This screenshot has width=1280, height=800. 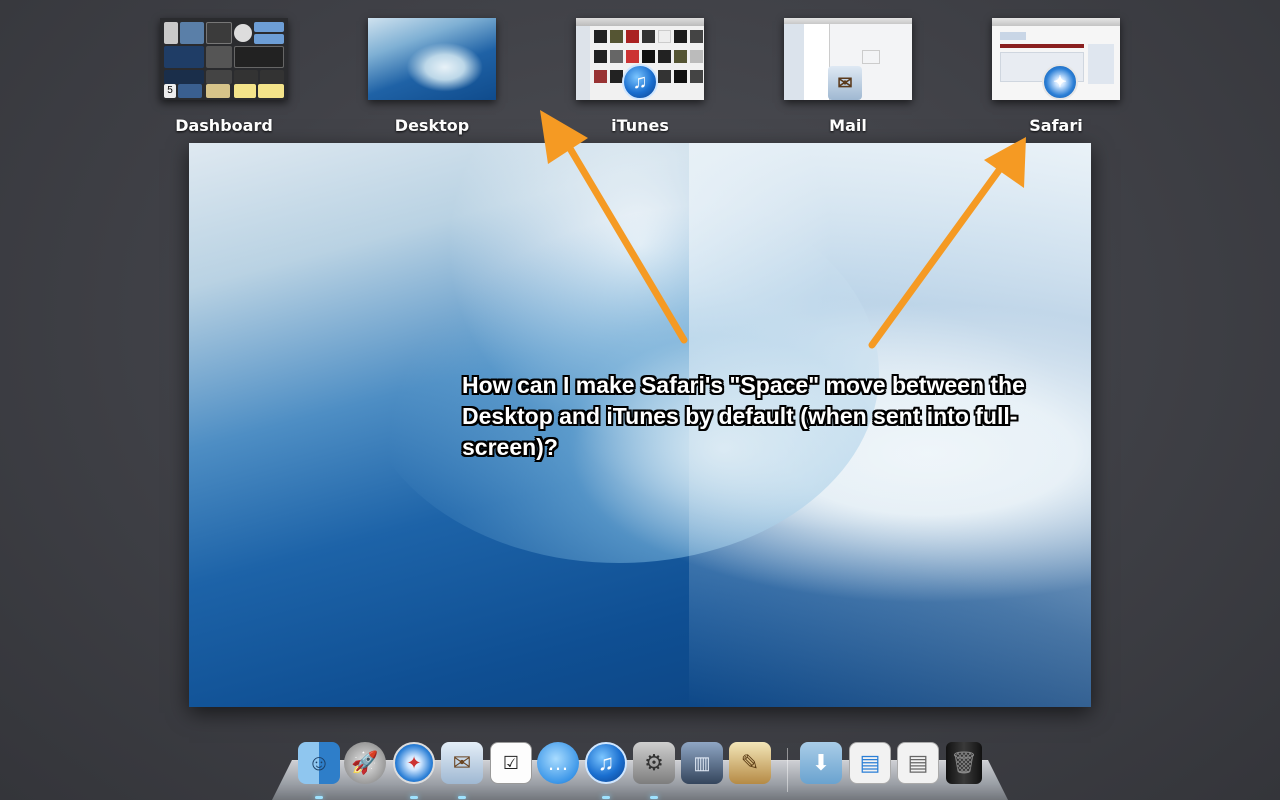 What do you see at coordinates (224, 125) in the screenshot?
I see `space-label-dashboard: Dashboard` at bounding box center [224, 125].